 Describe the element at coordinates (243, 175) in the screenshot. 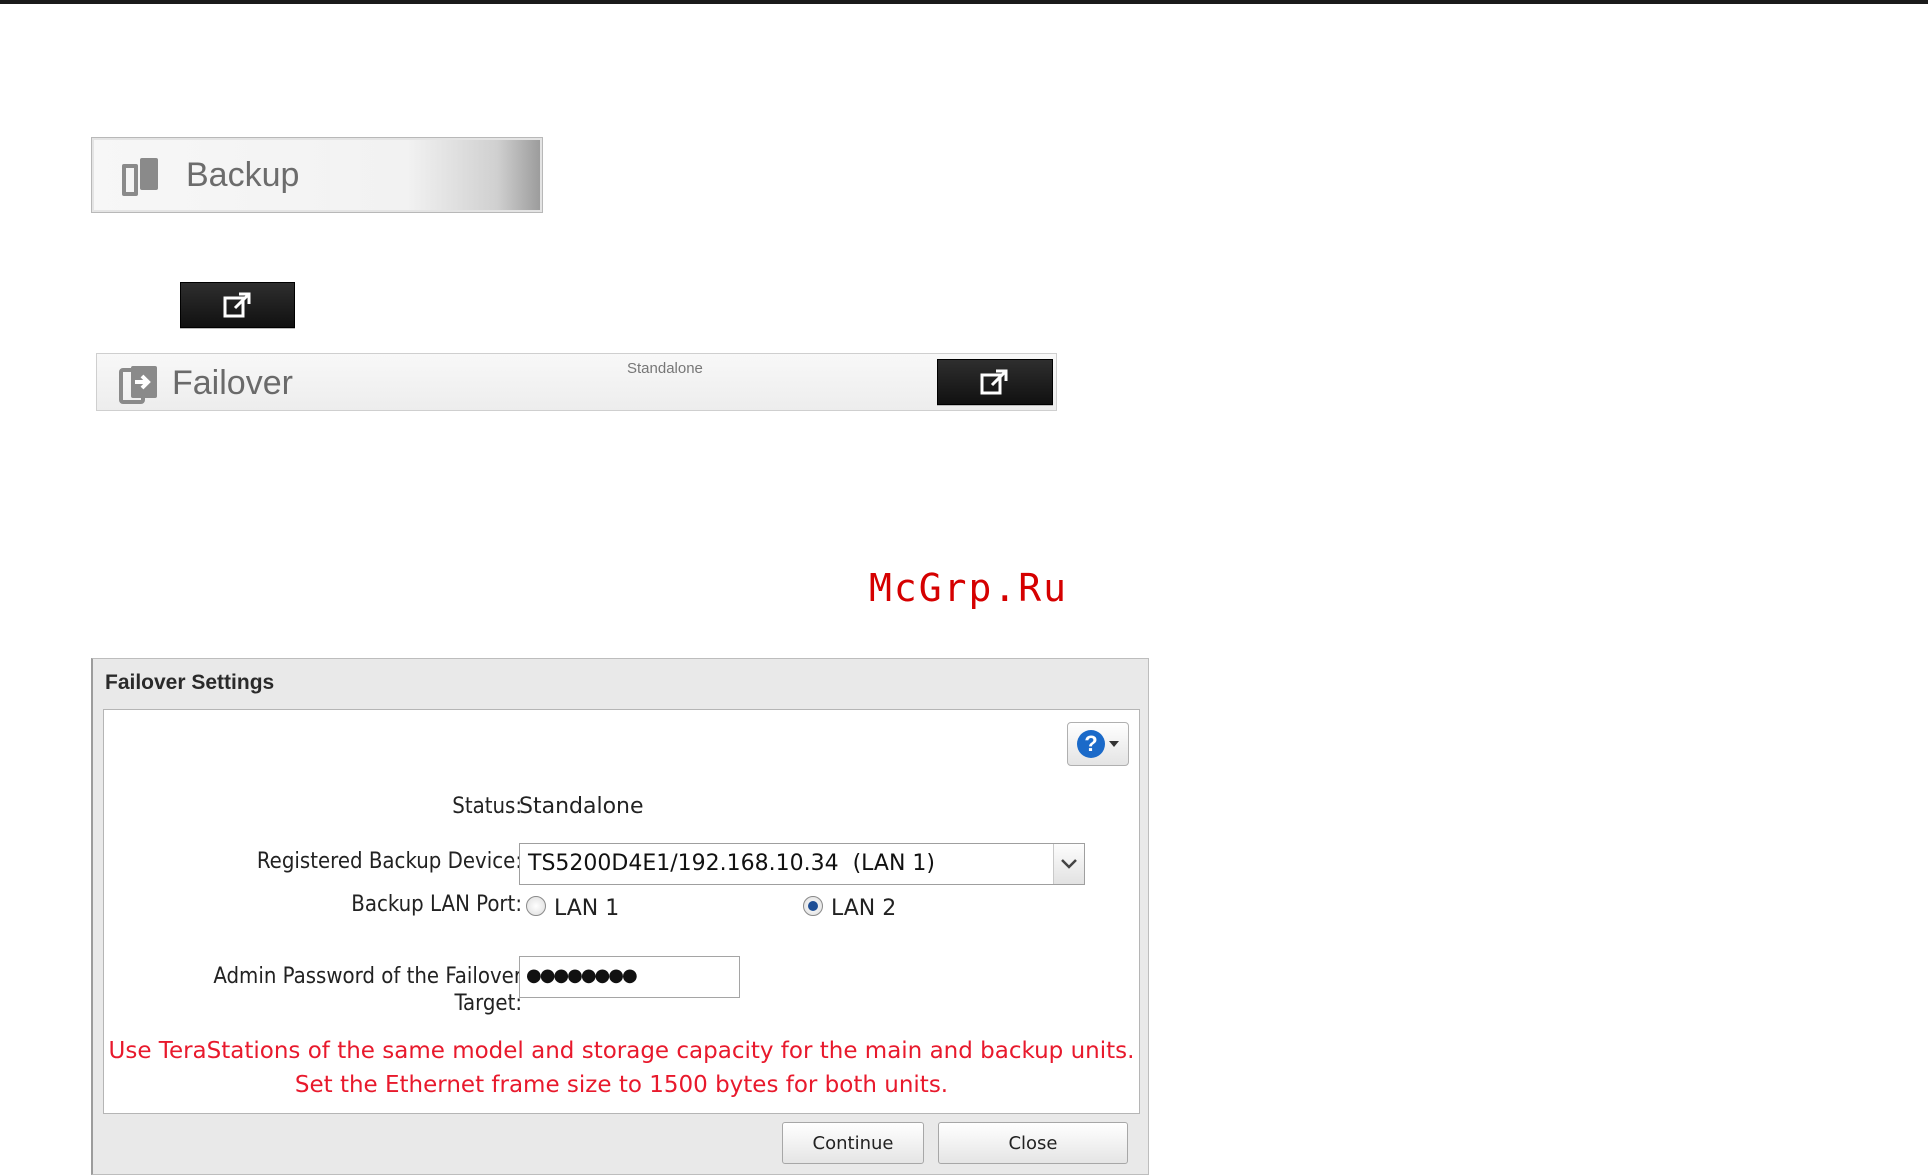

I see `backup-label: Backup` at that location.